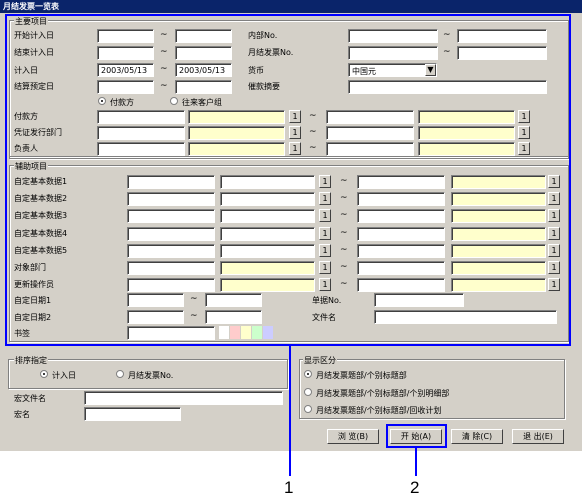 This screenshot has width=582, height=502. I want to click on callout-2-line, so click(416, 461).